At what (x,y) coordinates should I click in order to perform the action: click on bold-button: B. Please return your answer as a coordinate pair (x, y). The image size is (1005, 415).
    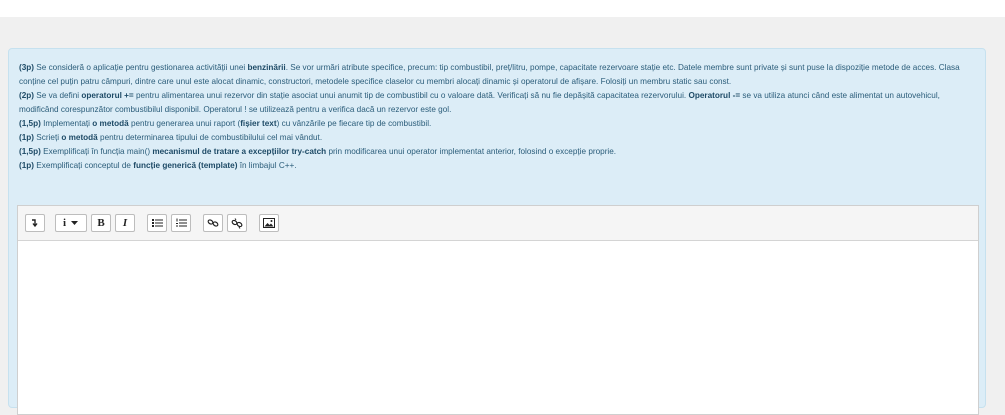
    Looking at the image, I should click on (101, 223).